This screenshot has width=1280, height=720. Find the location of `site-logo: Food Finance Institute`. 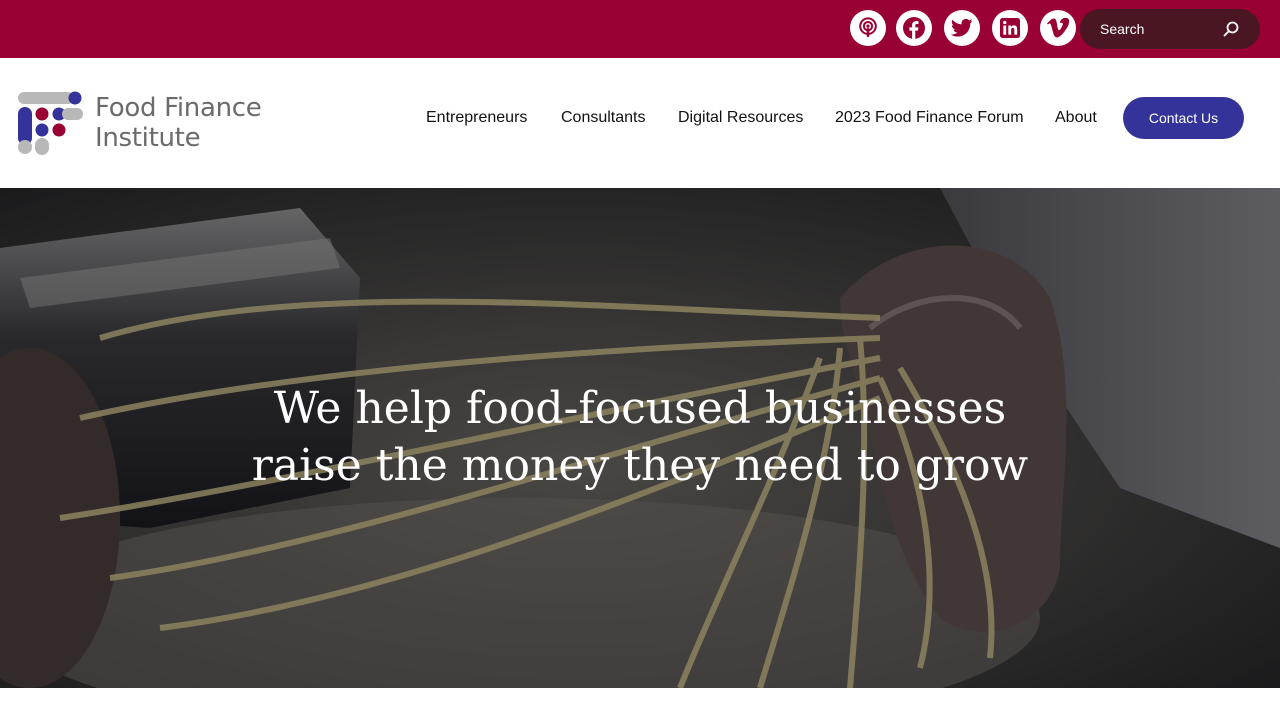

site-logo: Food Finance Institute is located at coordinates (143, 124).